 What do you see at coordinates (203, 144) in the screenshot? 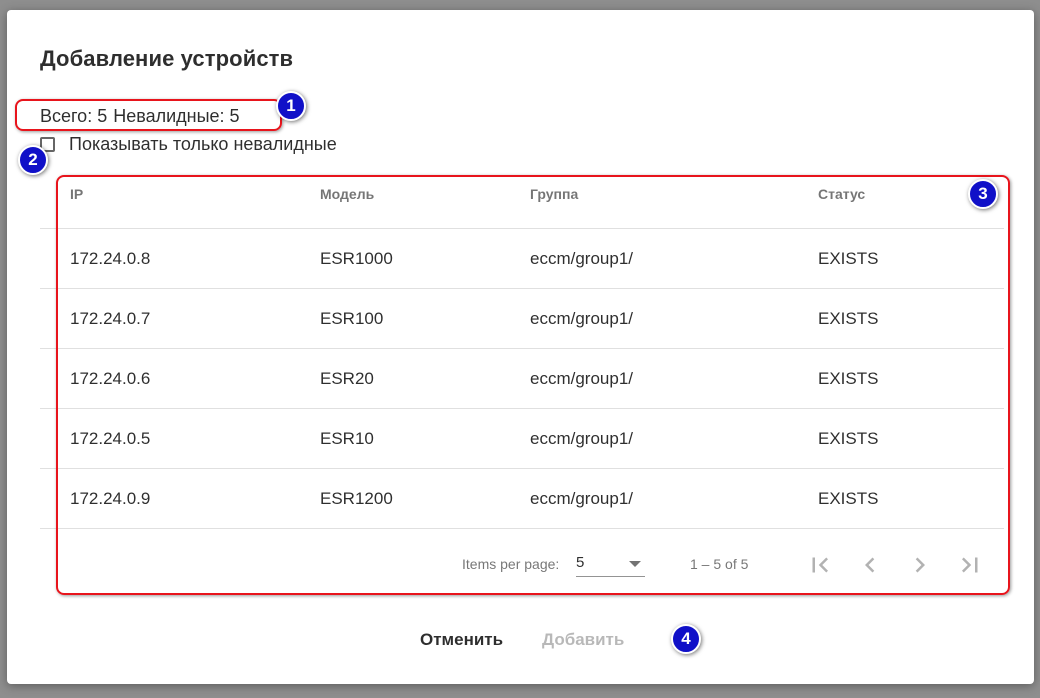
I see `invalid-only-label: Показывать только невалидные` at bounding box center [203, 144].